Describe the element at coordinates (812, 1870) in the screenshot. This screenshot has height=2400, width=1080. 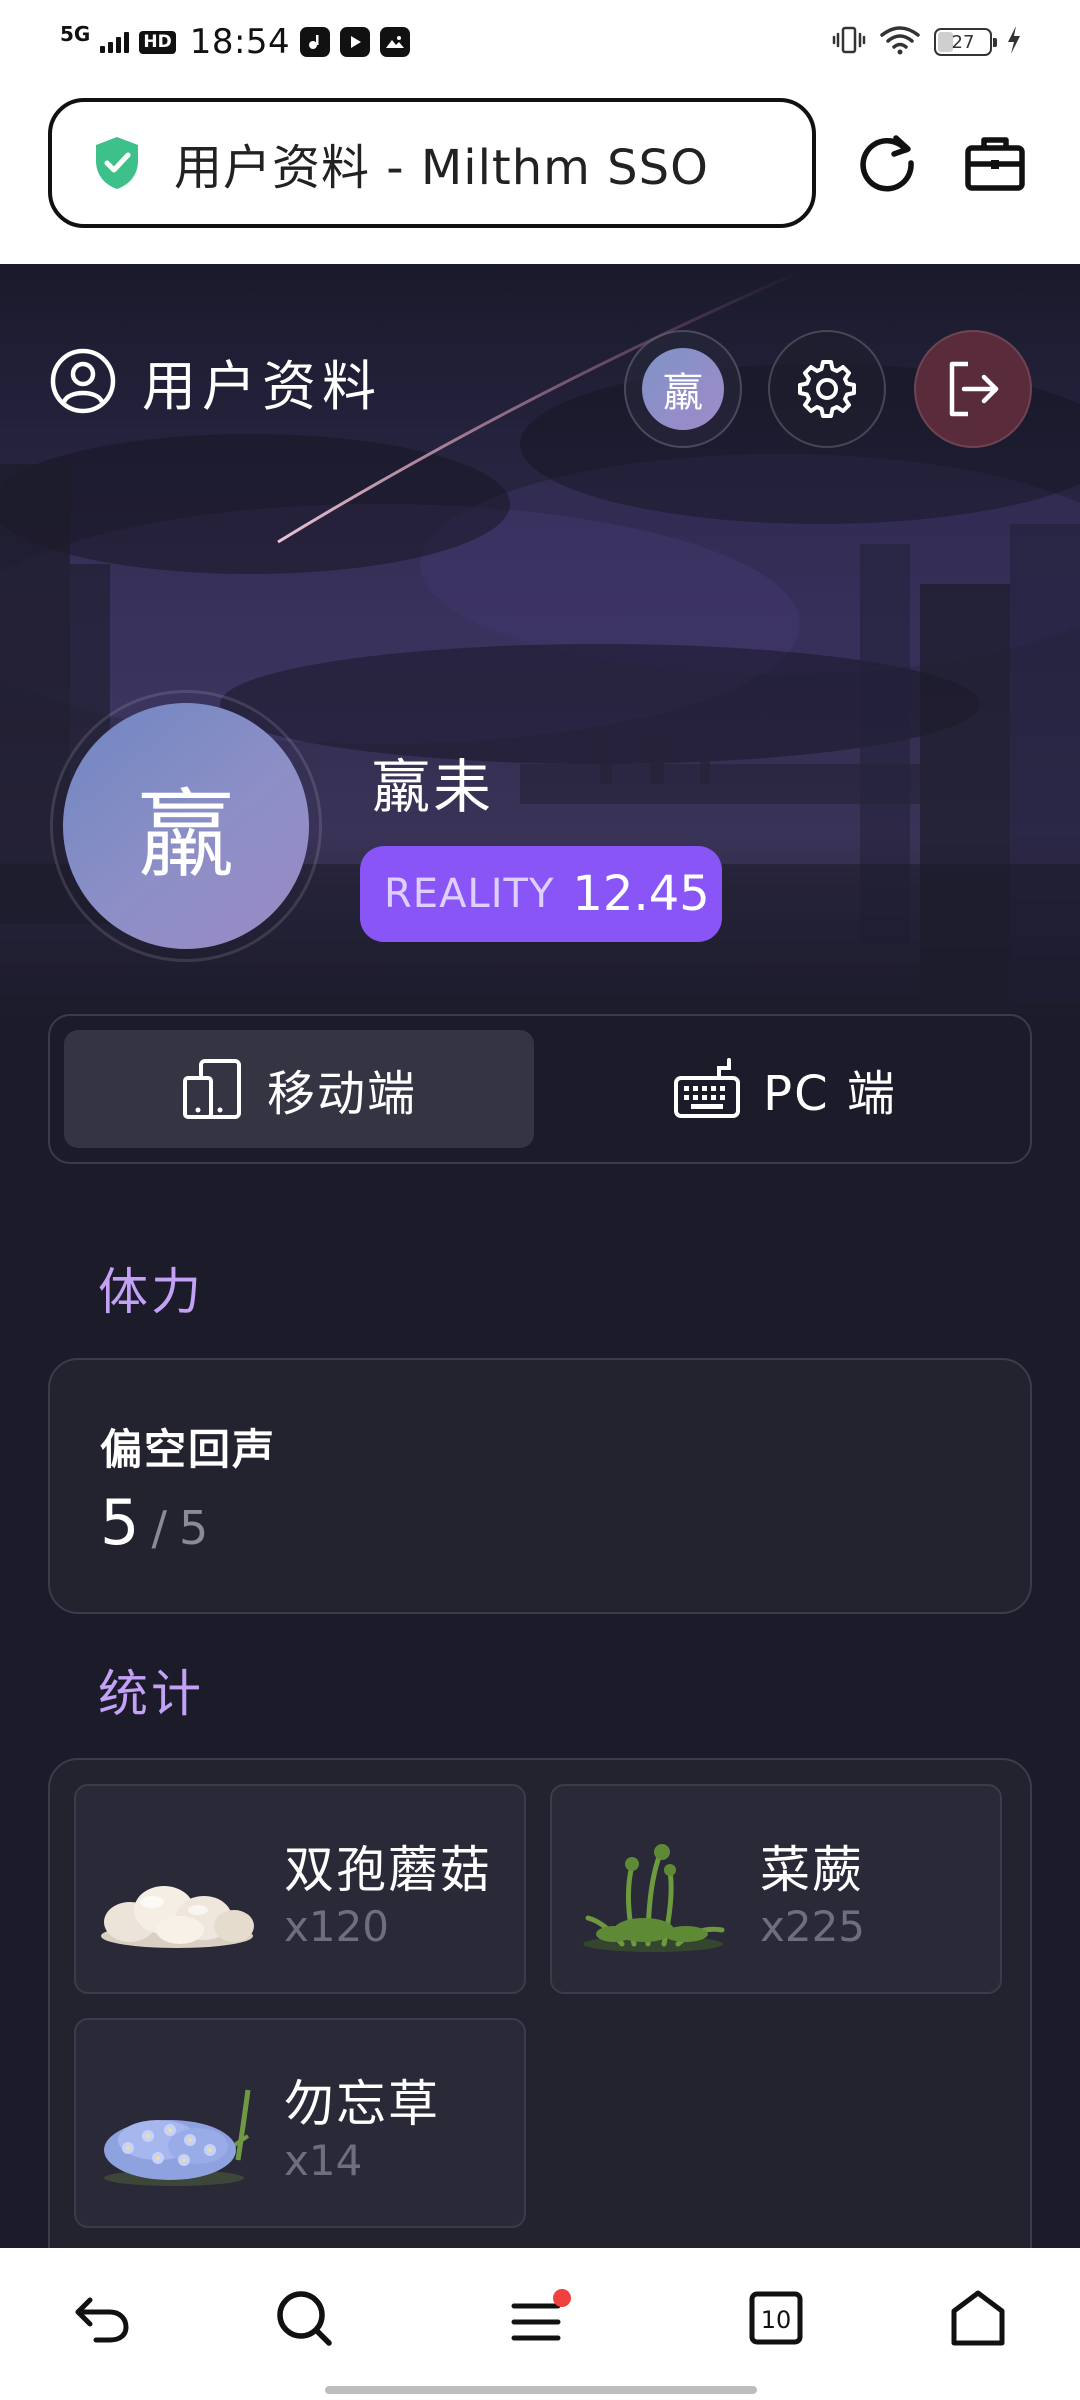
I see `stat-item-name: 菜蕨` at that location.